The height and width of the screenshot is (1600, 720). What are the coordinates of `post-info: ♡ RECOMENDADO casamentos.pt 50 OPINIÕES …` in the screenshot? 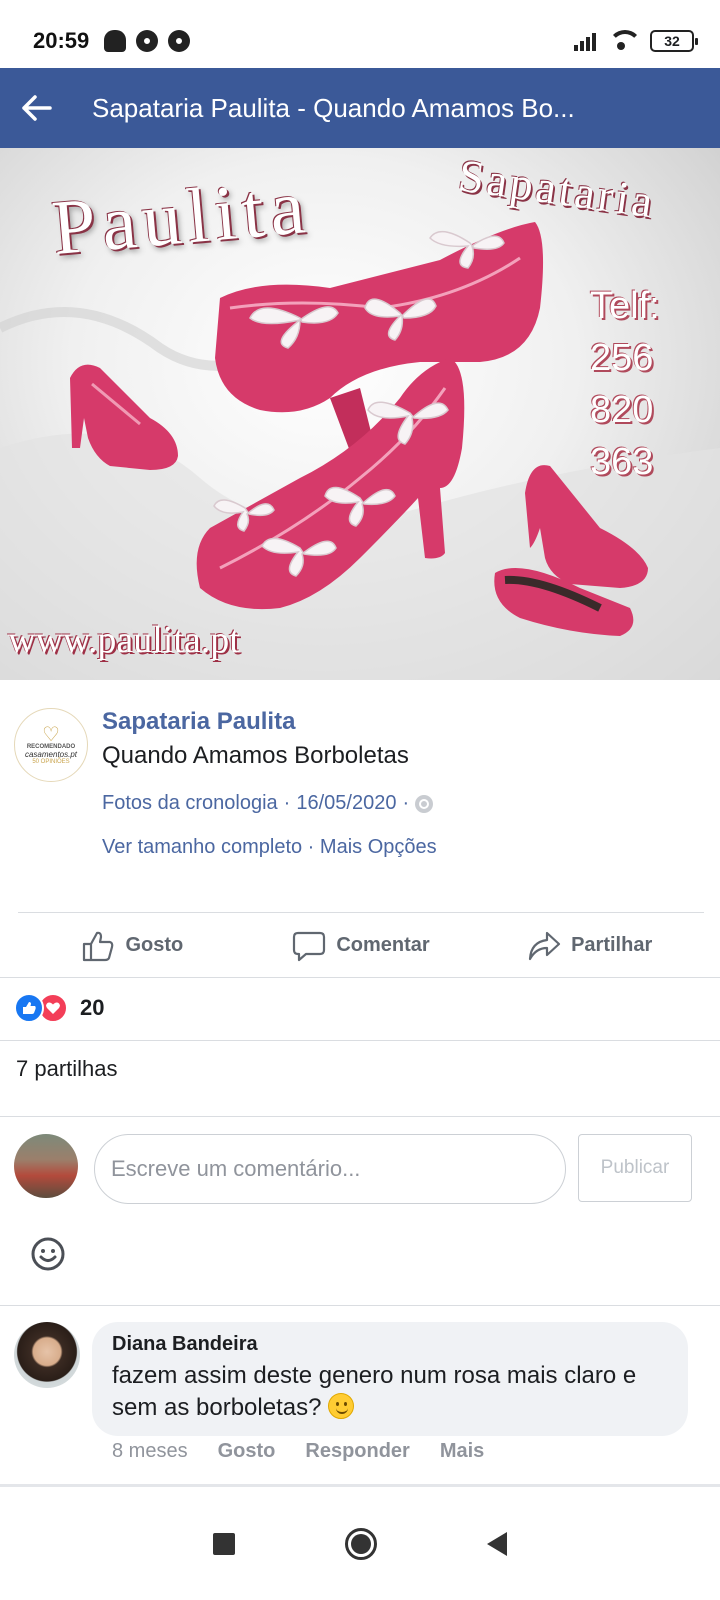 It's located at (360, 796).